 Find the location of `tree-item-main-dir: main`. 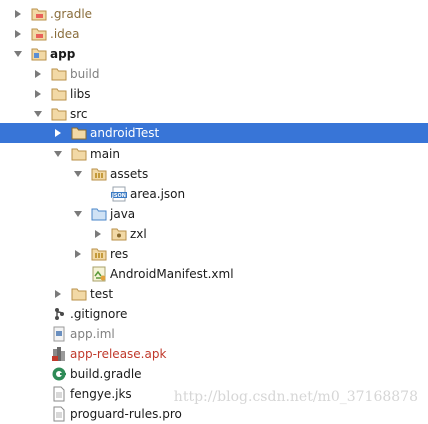

tree-item-main-dir: main is located at coordinates (214, 154).